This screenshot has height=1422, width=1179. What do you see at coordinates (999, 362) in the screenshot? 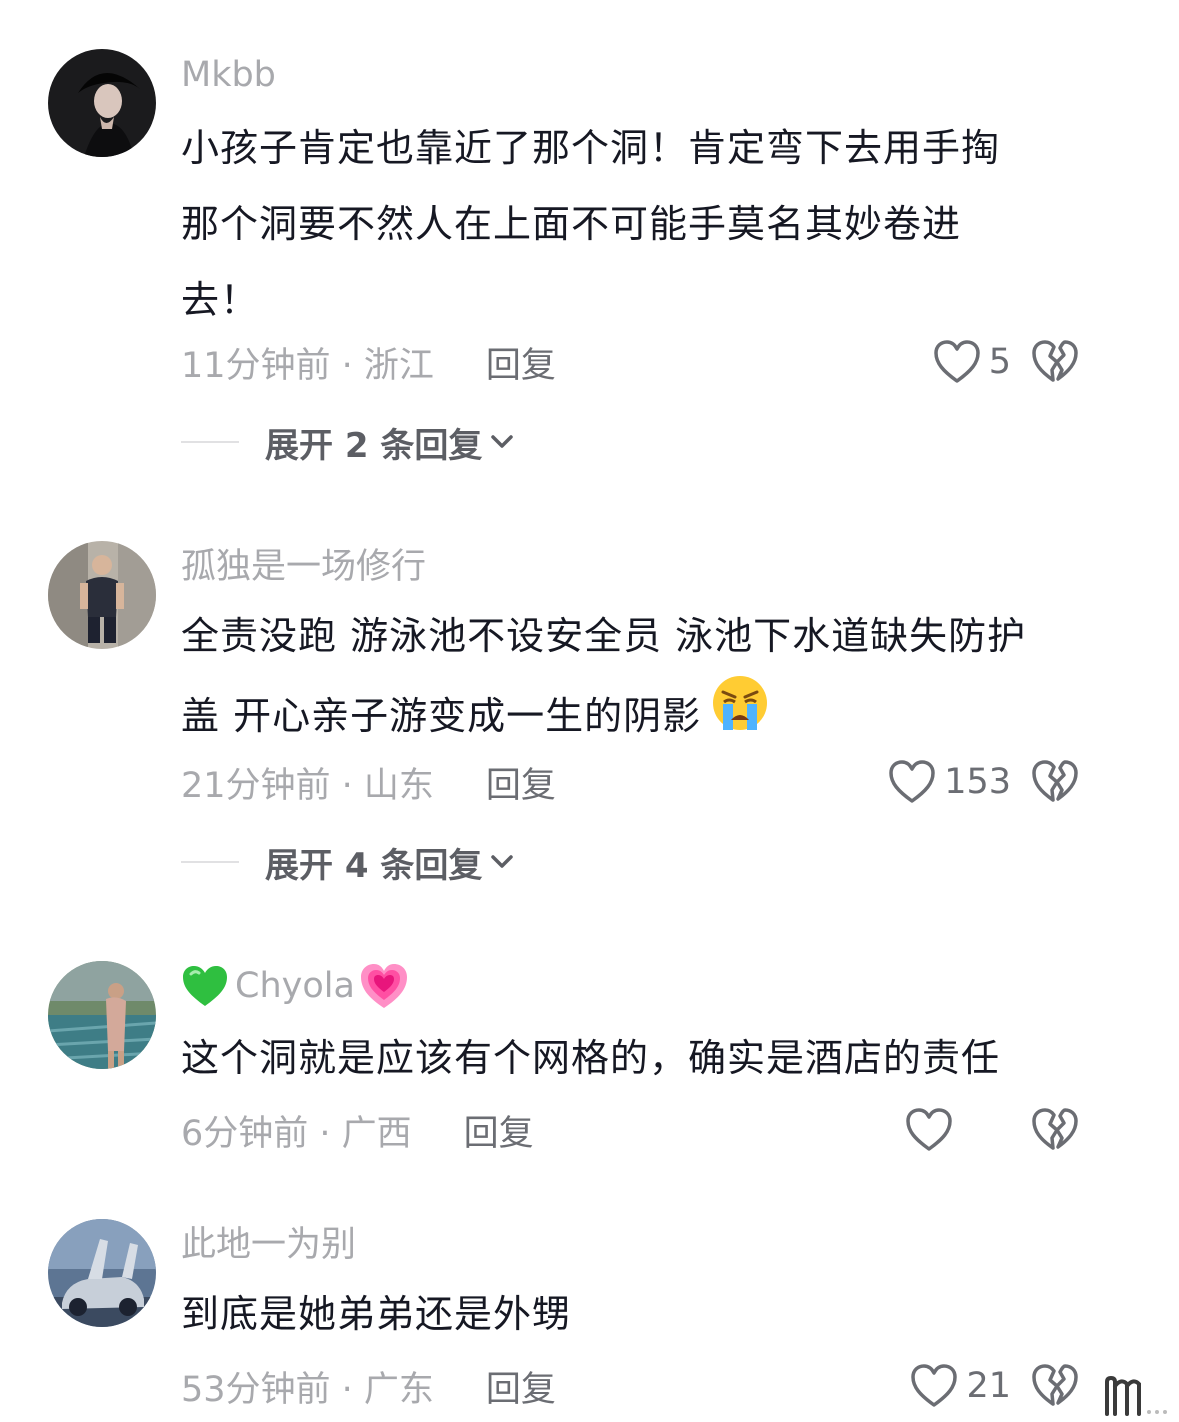
I see `like-count: 5` at bounding box center [999, 362].